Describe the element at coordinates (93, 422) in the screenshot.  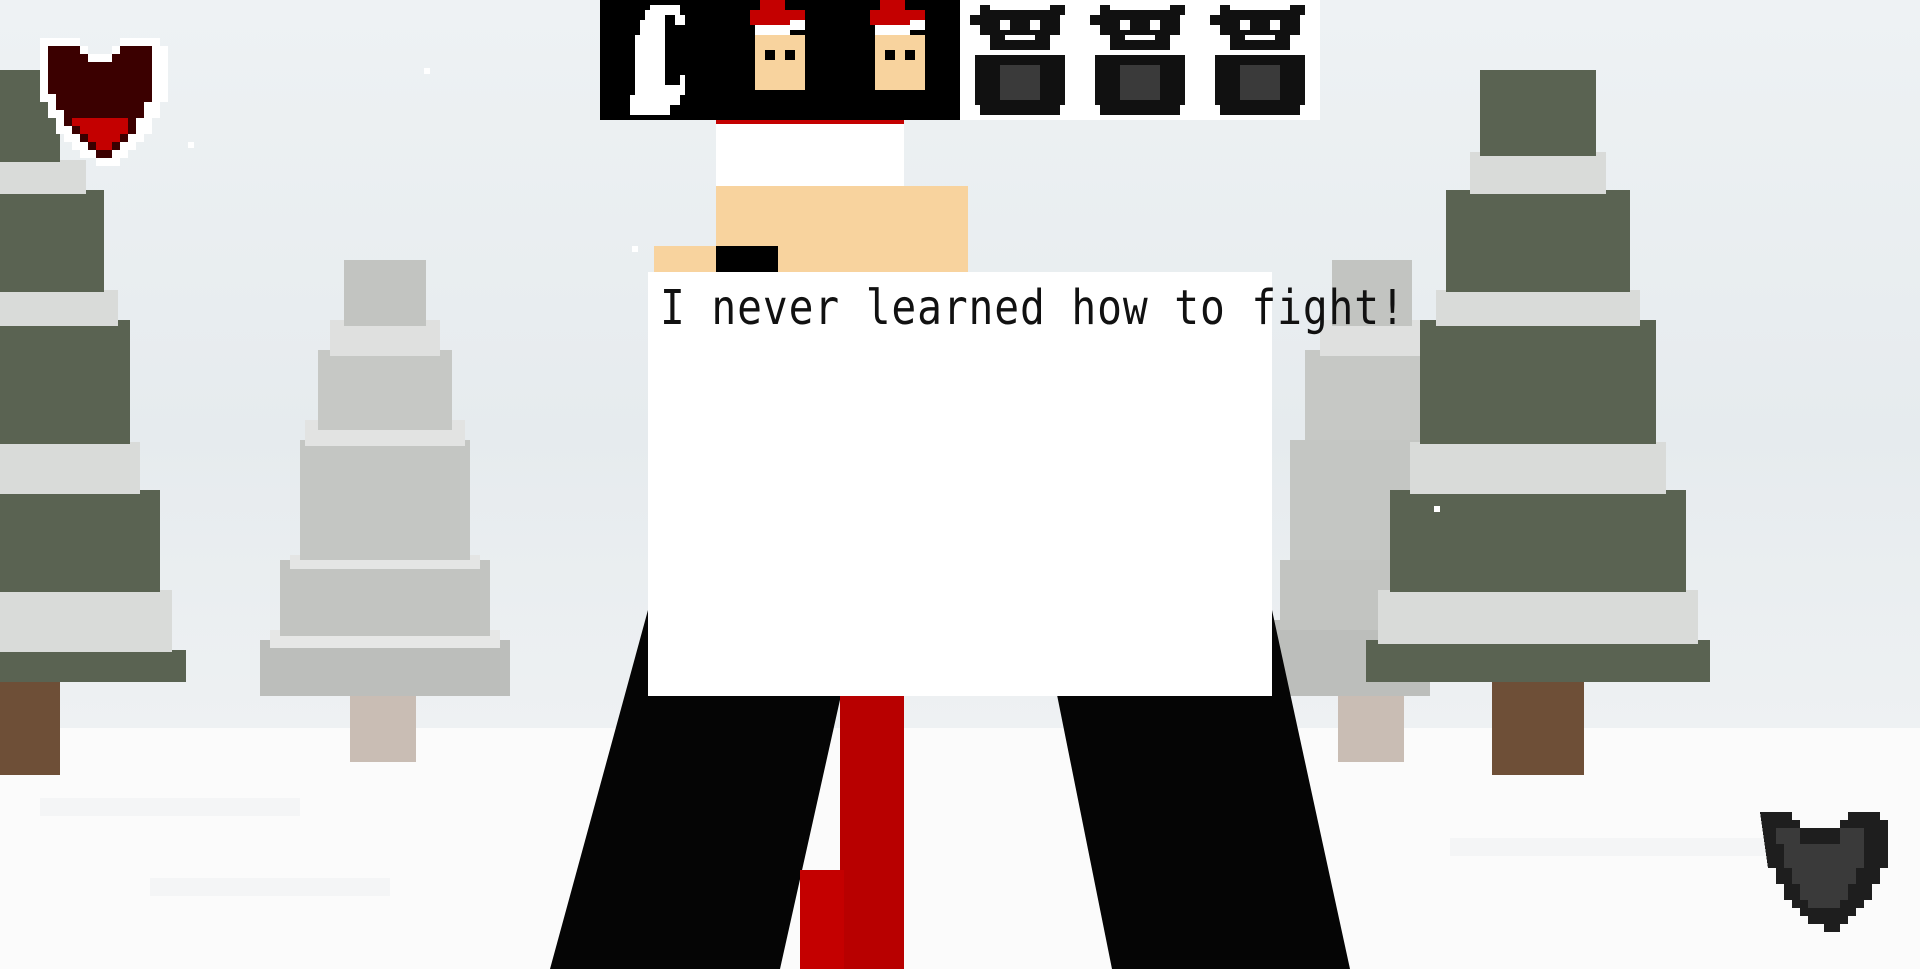
I see `near-tree-left` at that location.